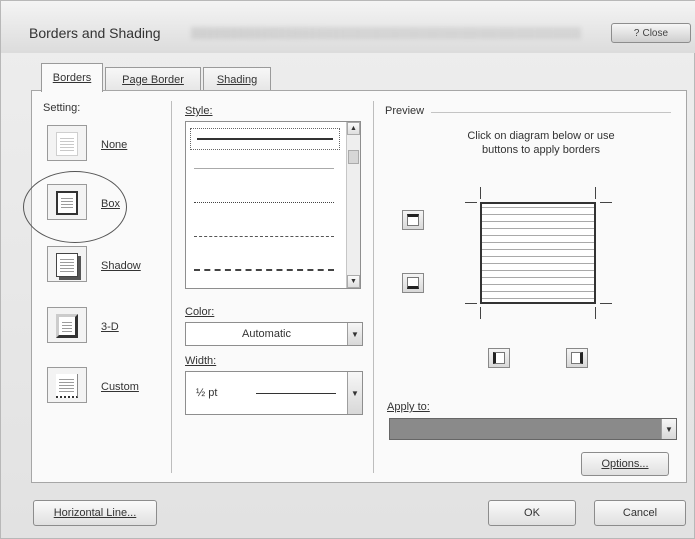  Describe the element at coordinates (296, 393) in the screenshot. I see `width-line-sample` at that location.